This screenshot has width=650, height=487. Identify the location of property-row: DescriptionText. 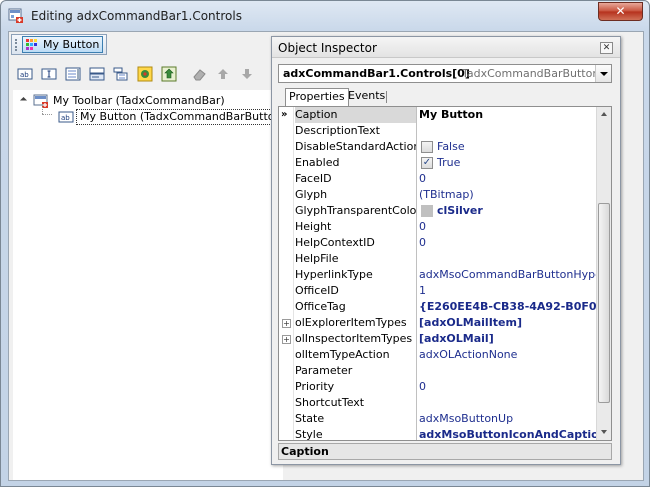
(438, 131).